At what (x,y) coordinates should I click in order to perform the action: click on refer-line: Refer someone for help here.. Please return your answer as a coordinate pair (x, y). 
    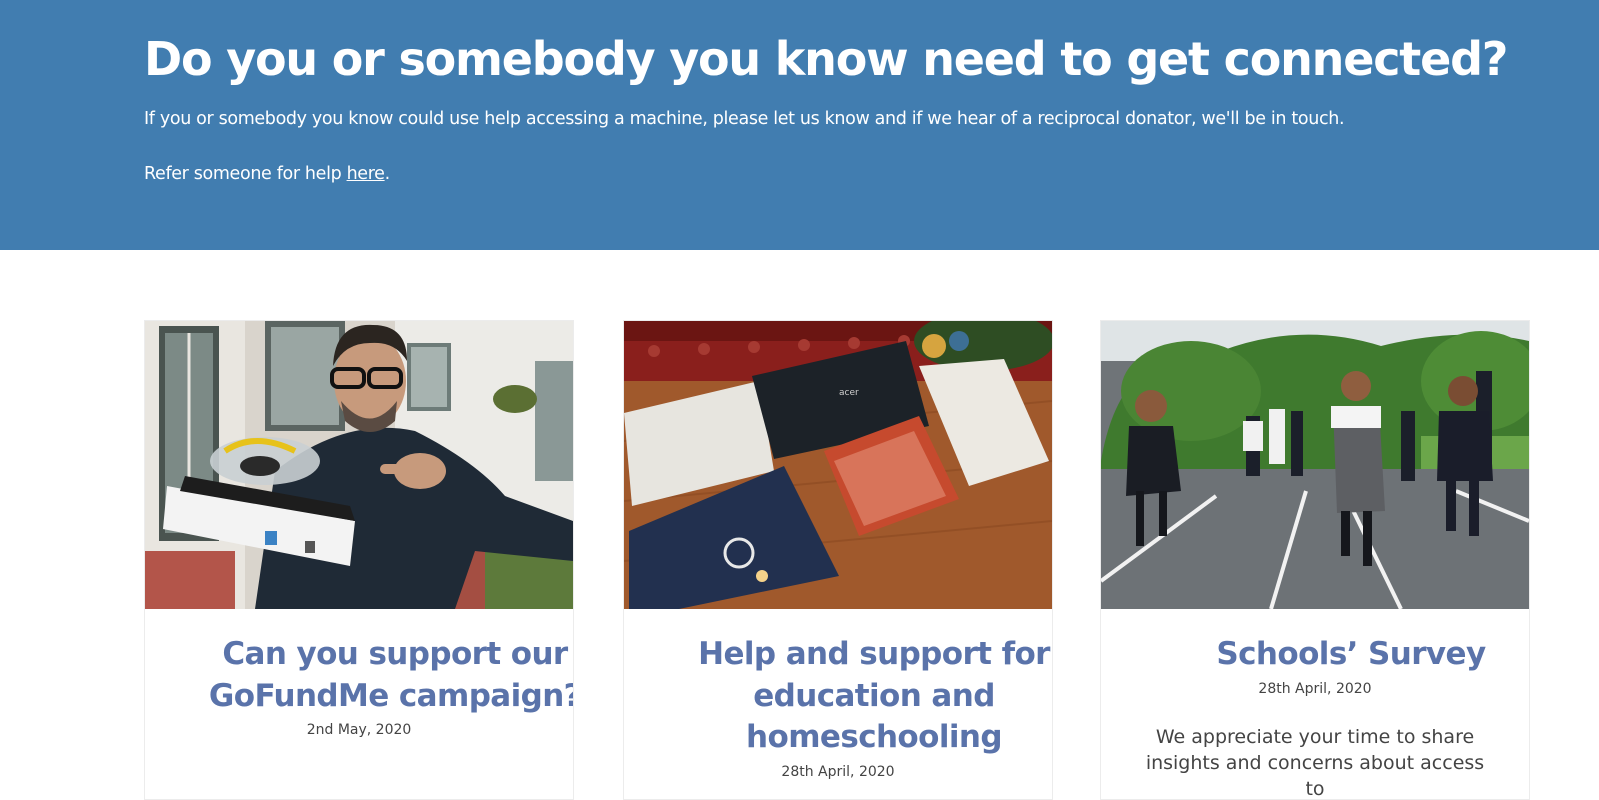
    Looking at the image, I should click on (804, 174).